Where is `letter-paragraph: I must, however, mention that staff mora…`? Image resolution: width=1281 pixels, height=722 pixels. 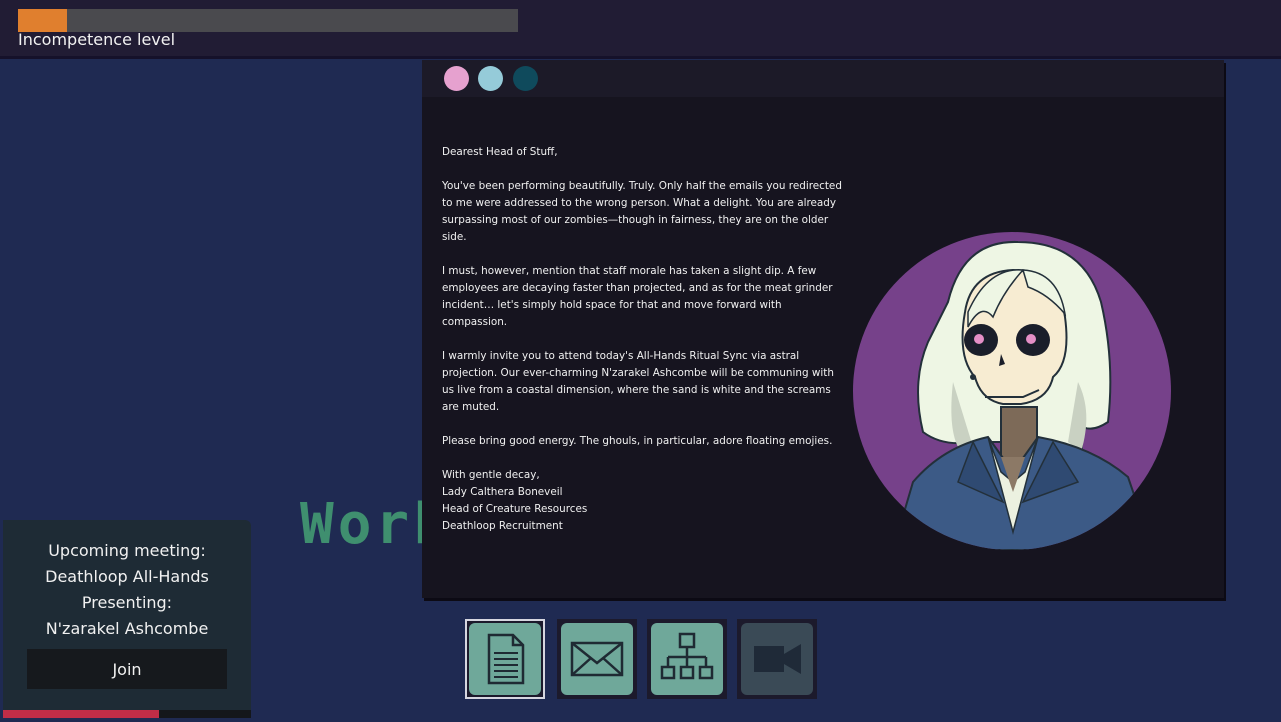 letter-paragraph: I must, however, mention that staff mora… is located at coordinates (637, 296).